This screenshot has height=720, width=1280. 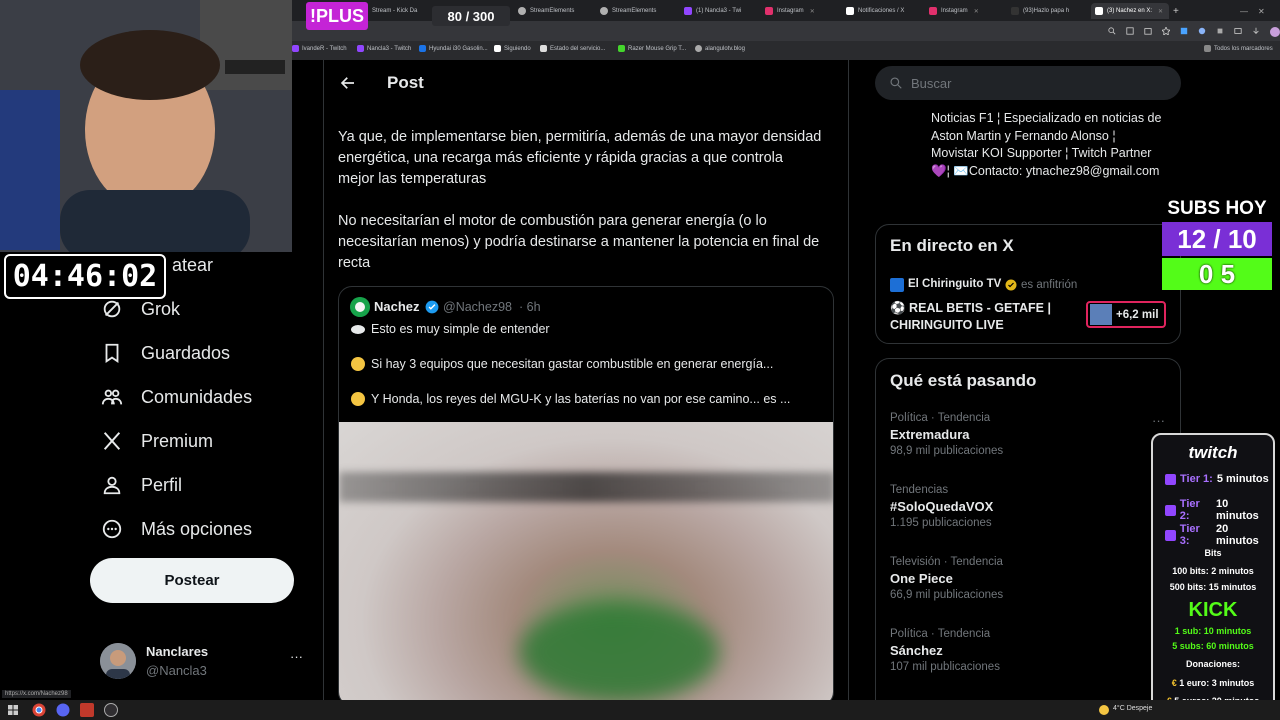 I want to click on zoom-icon, so click(x=1112, y=31).